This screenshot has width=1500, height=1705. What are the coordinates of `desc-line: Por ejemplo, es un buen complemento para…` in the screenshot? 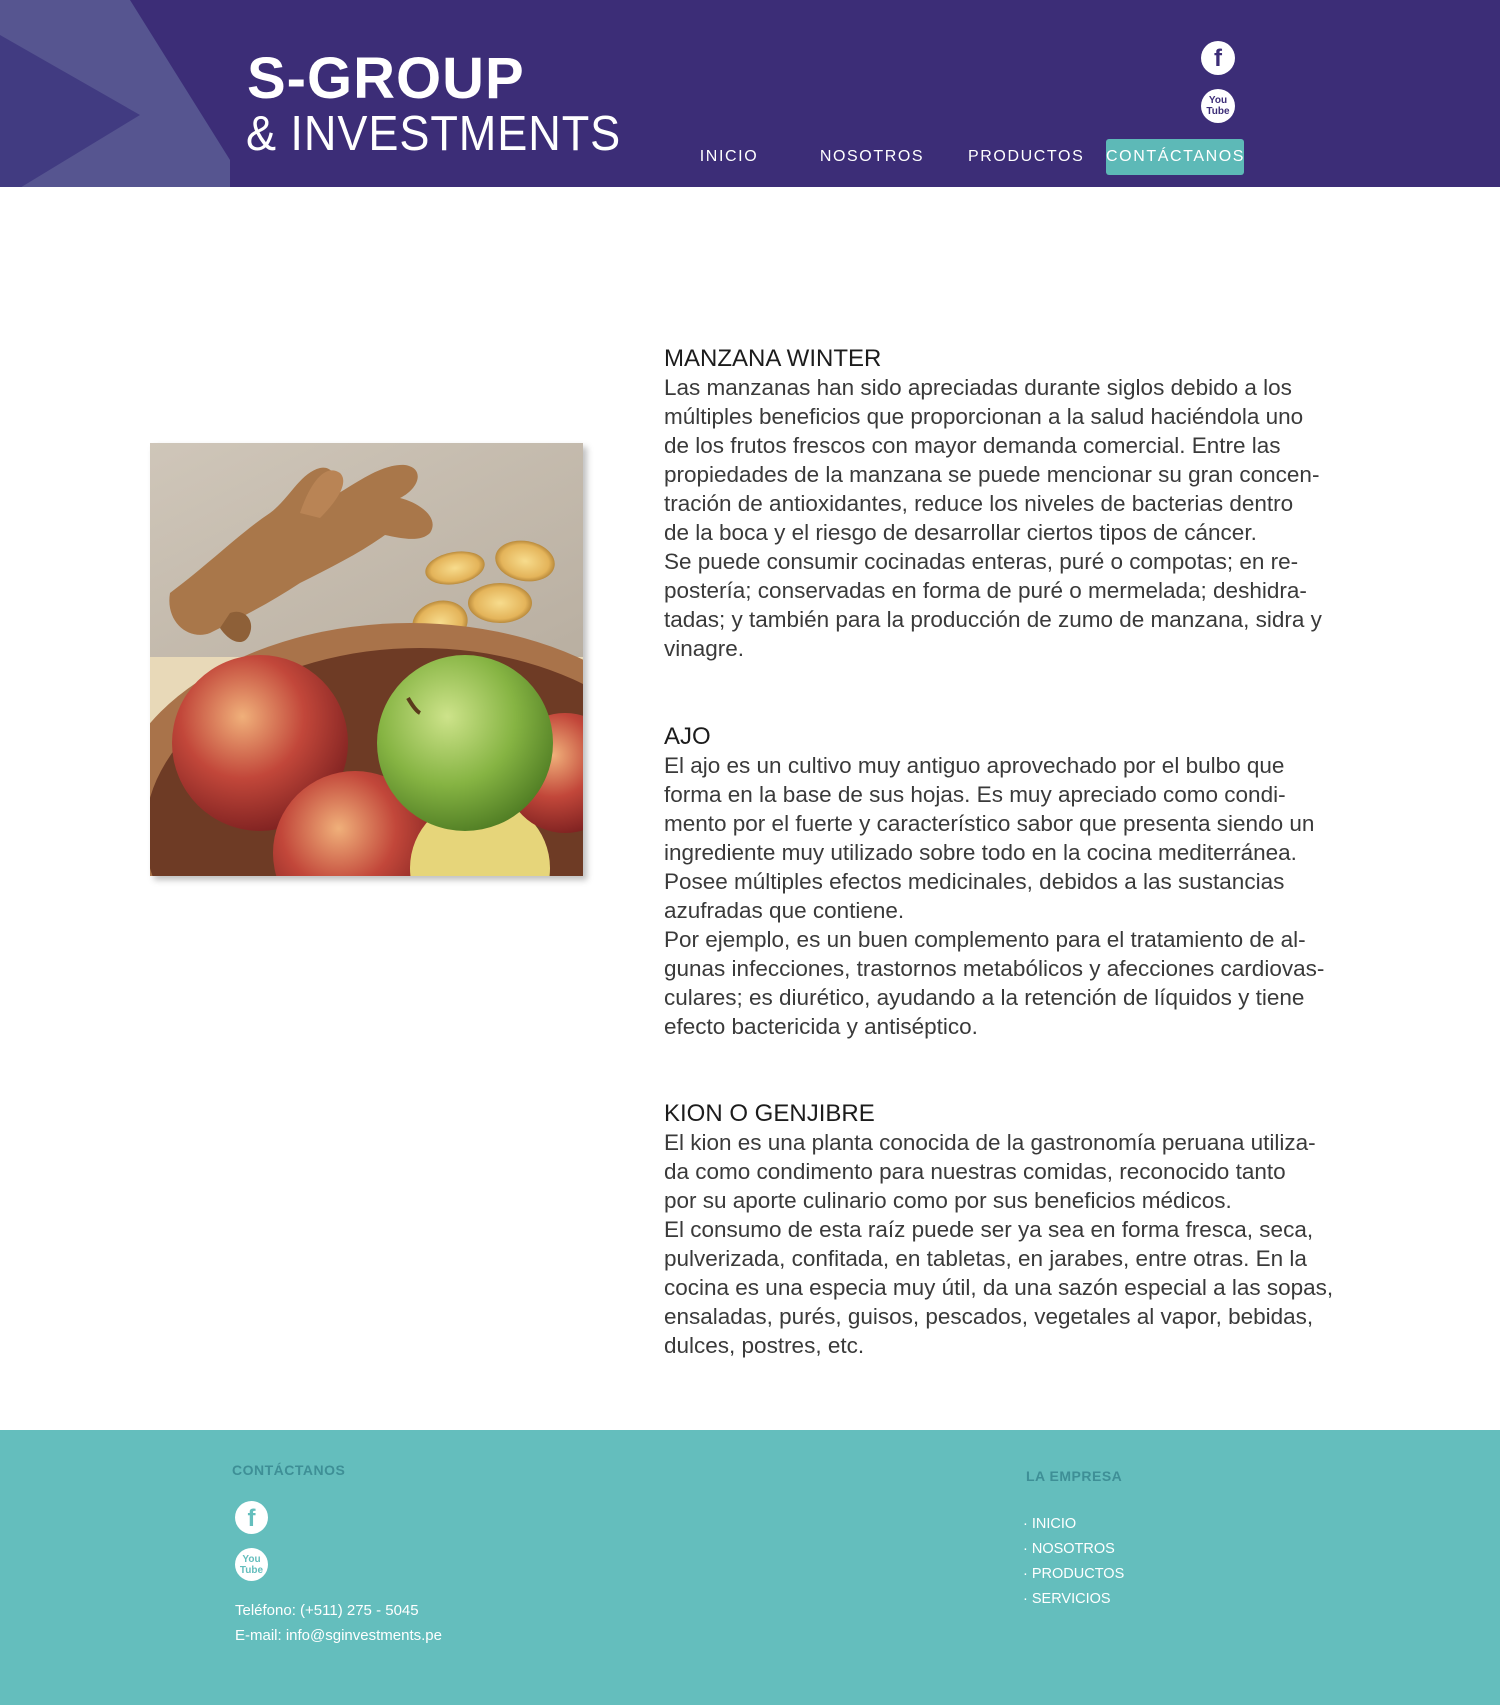 It's located at (985, 939).